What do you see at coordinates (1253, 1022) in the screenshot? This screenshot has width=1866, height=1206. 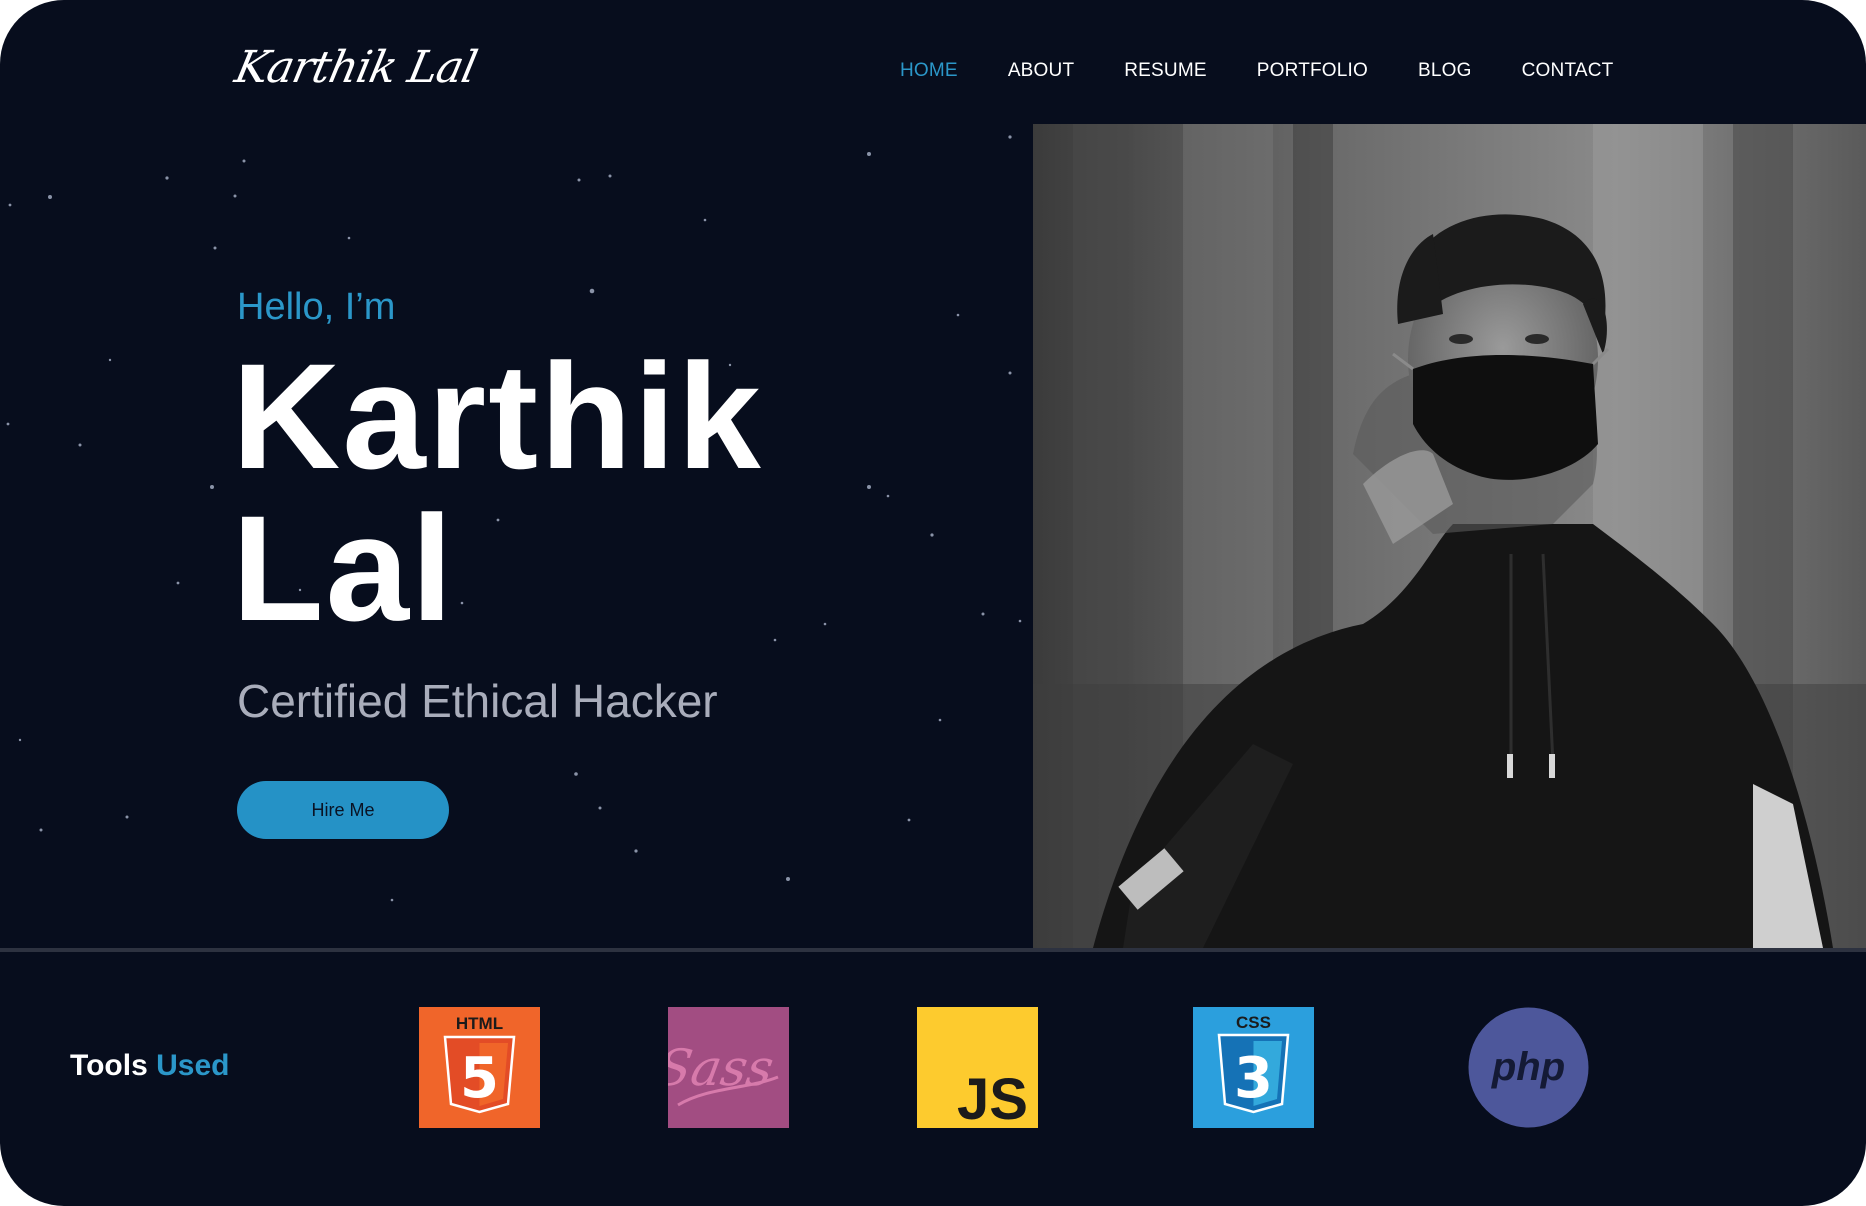 I see `css3-icon-label: CSS` at bounding box center [1253, 1022].